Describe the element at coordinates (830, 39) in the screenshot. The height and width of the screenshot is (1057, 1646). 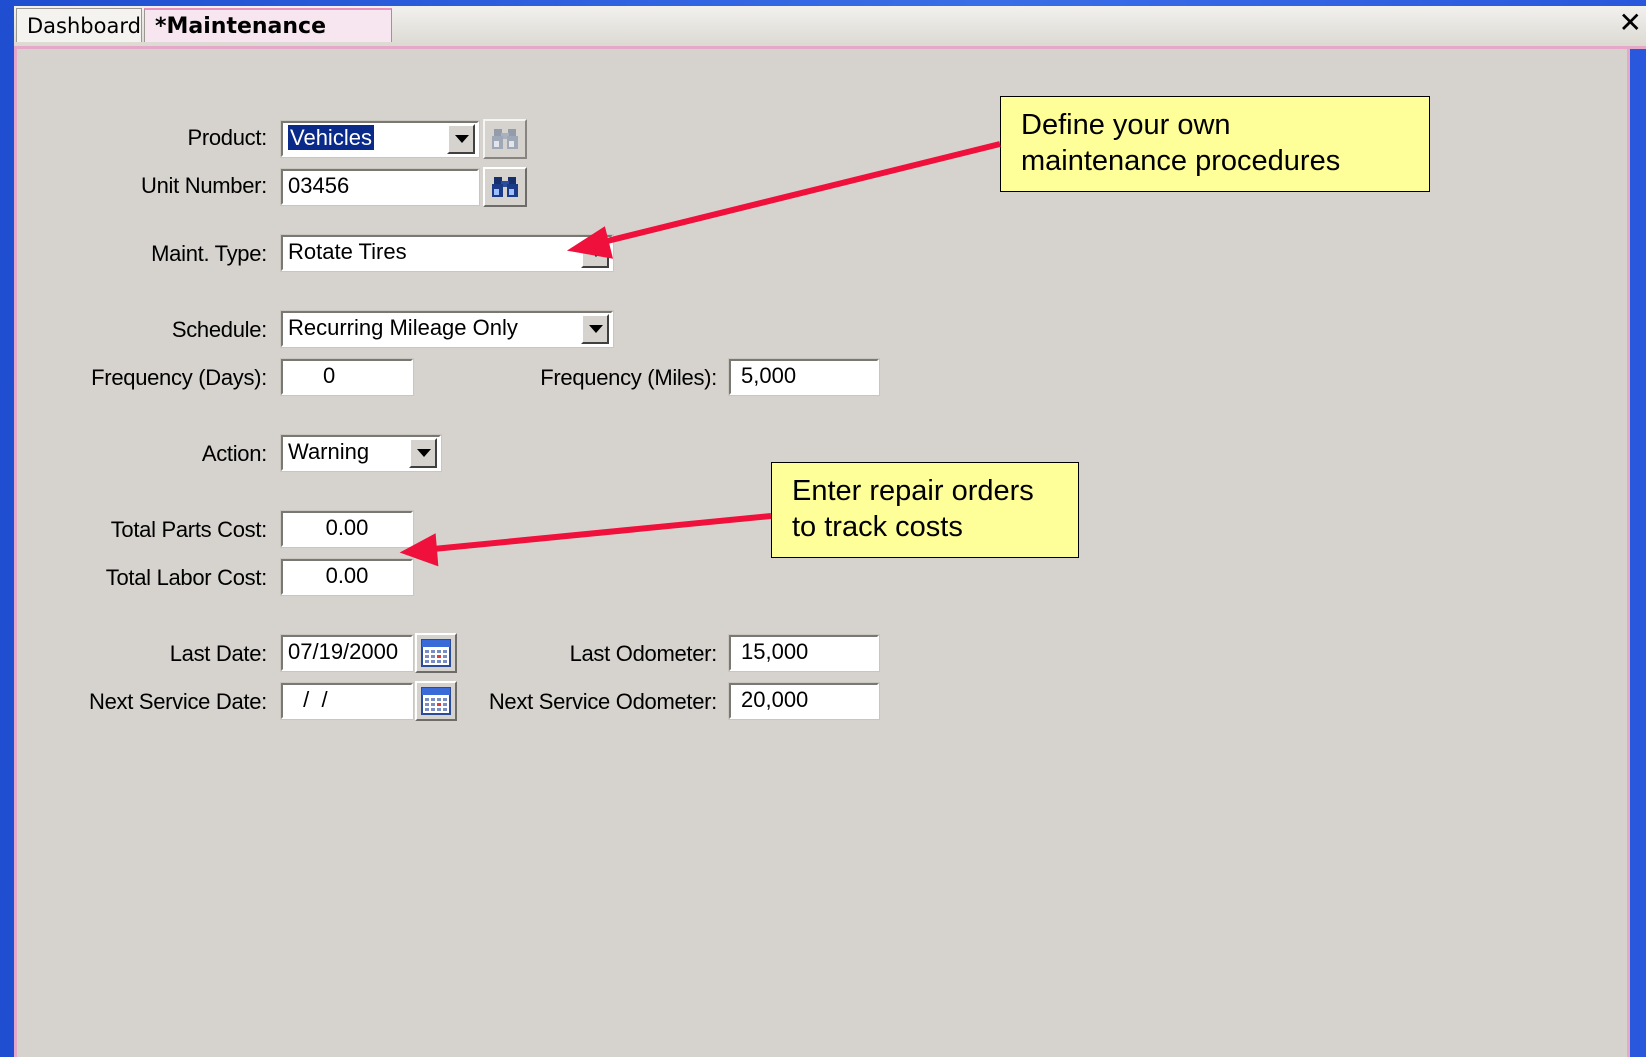
I see `tab-strip: Dashboard *Maintenance Alerts ✕` at that location.